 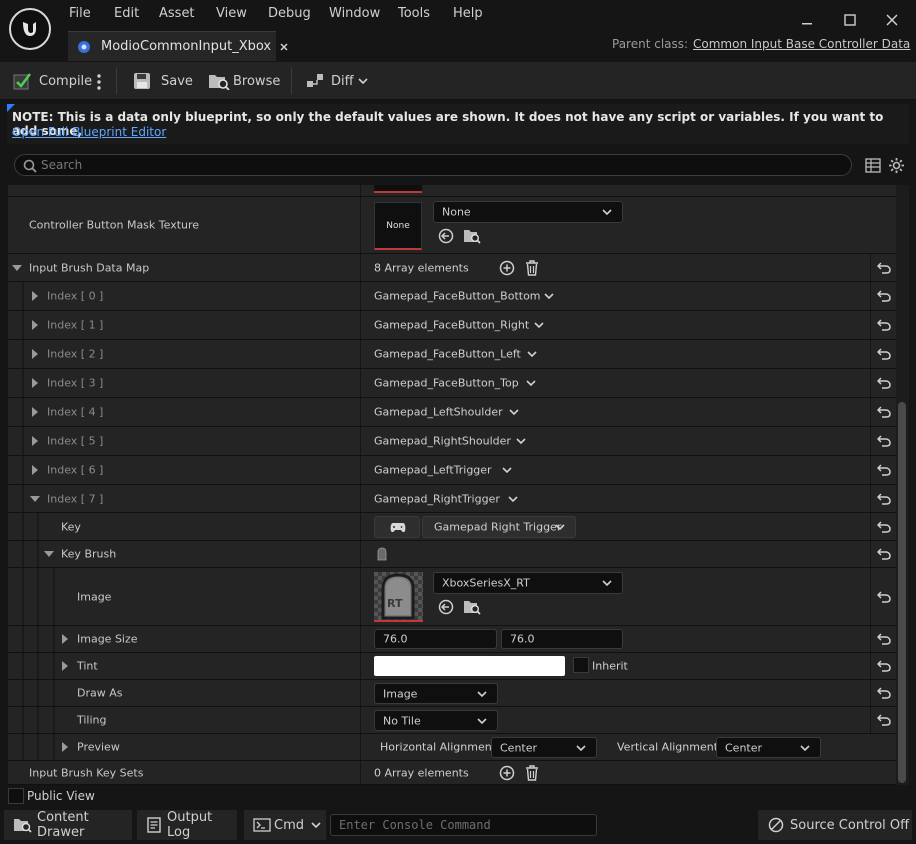 I want to click on menu-edit: Edit, so click(x=126, y=13).